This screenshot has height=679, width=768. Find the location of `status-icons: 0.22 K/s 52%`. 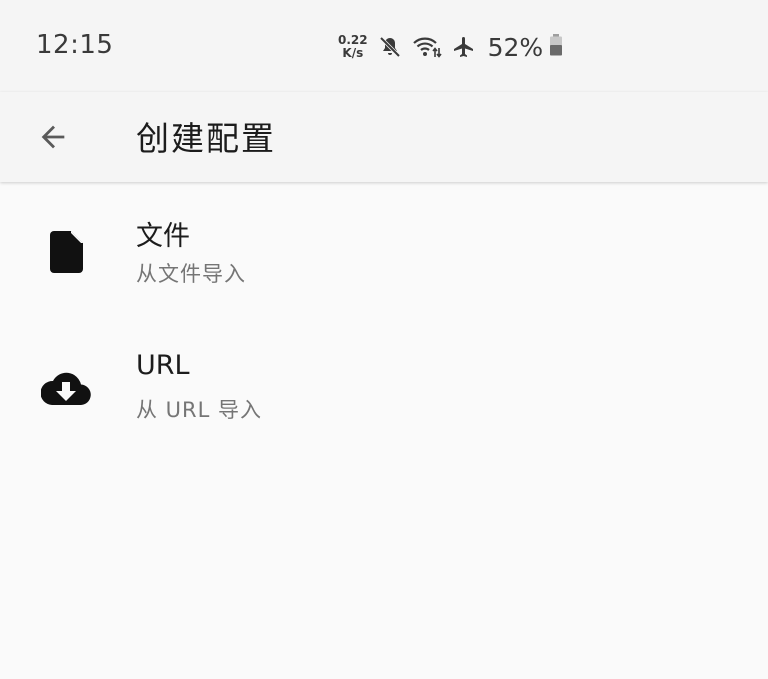

status-icons: 0.22 K/s 52% is located at coordinates (450, 47).